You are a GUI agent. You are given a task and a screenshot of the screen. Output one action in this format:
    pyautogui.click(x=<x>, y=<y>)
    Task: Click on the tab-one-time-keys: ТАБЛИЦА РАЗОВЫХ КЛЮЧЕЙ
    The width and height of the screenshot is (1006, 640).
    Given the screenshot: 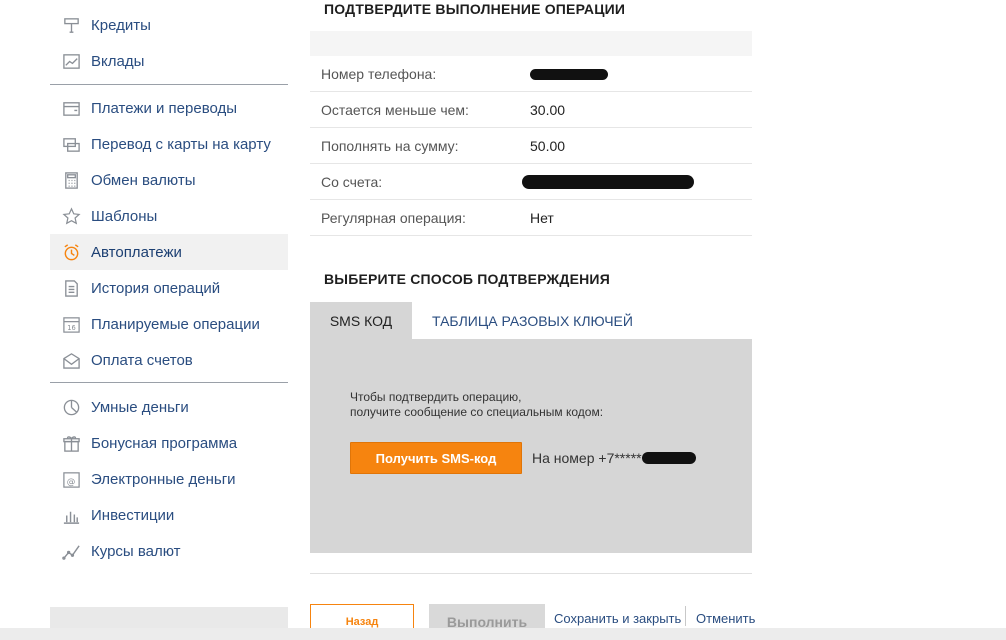 What is the action you would take?
    pyautogui.click(x=532, y=320)
    